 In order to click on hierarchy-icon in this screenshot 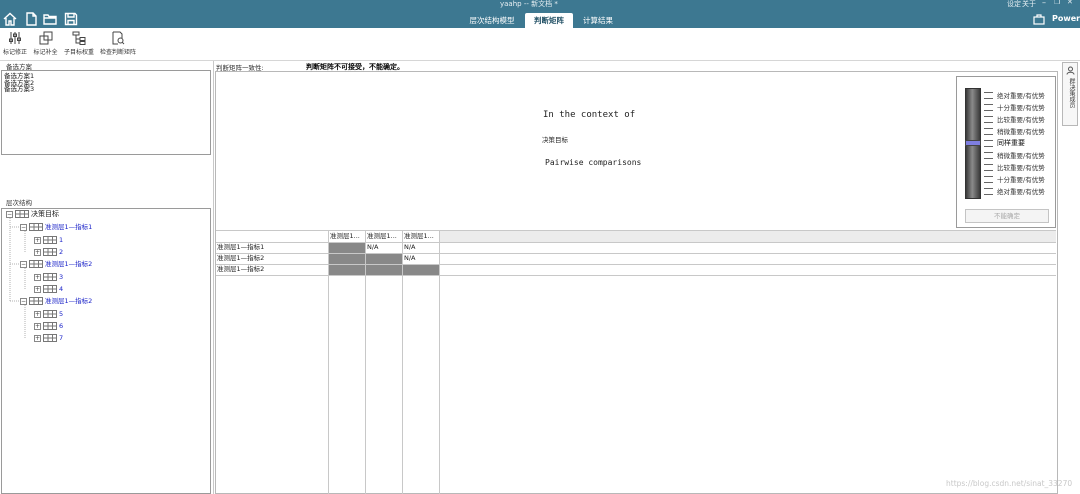, I will do `click(79, 38)`.